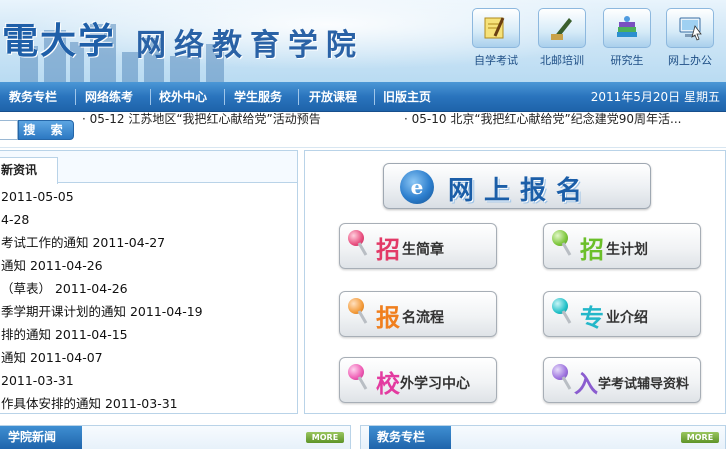 The width and height of the screenshot is (726, 449). What do you see at coordinates (147, 357) in the screenshot?
I see `news-item: 通知 2011-04-07` at bounding box center [147, 357].